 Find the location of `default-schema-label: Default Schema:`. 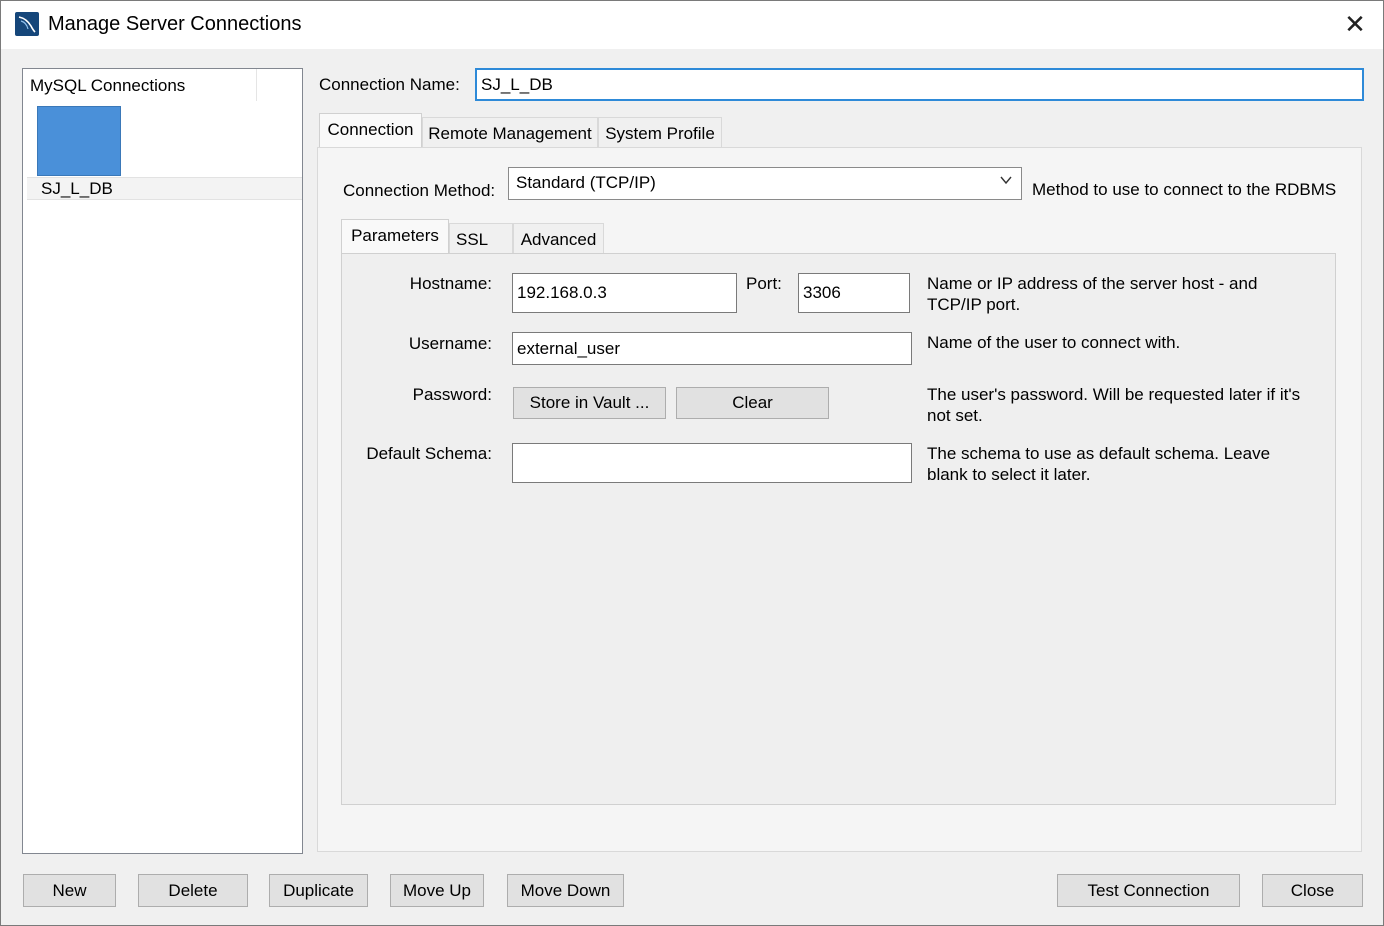

default-schema-label: Default Schema: is located at coordinates (429, 453).